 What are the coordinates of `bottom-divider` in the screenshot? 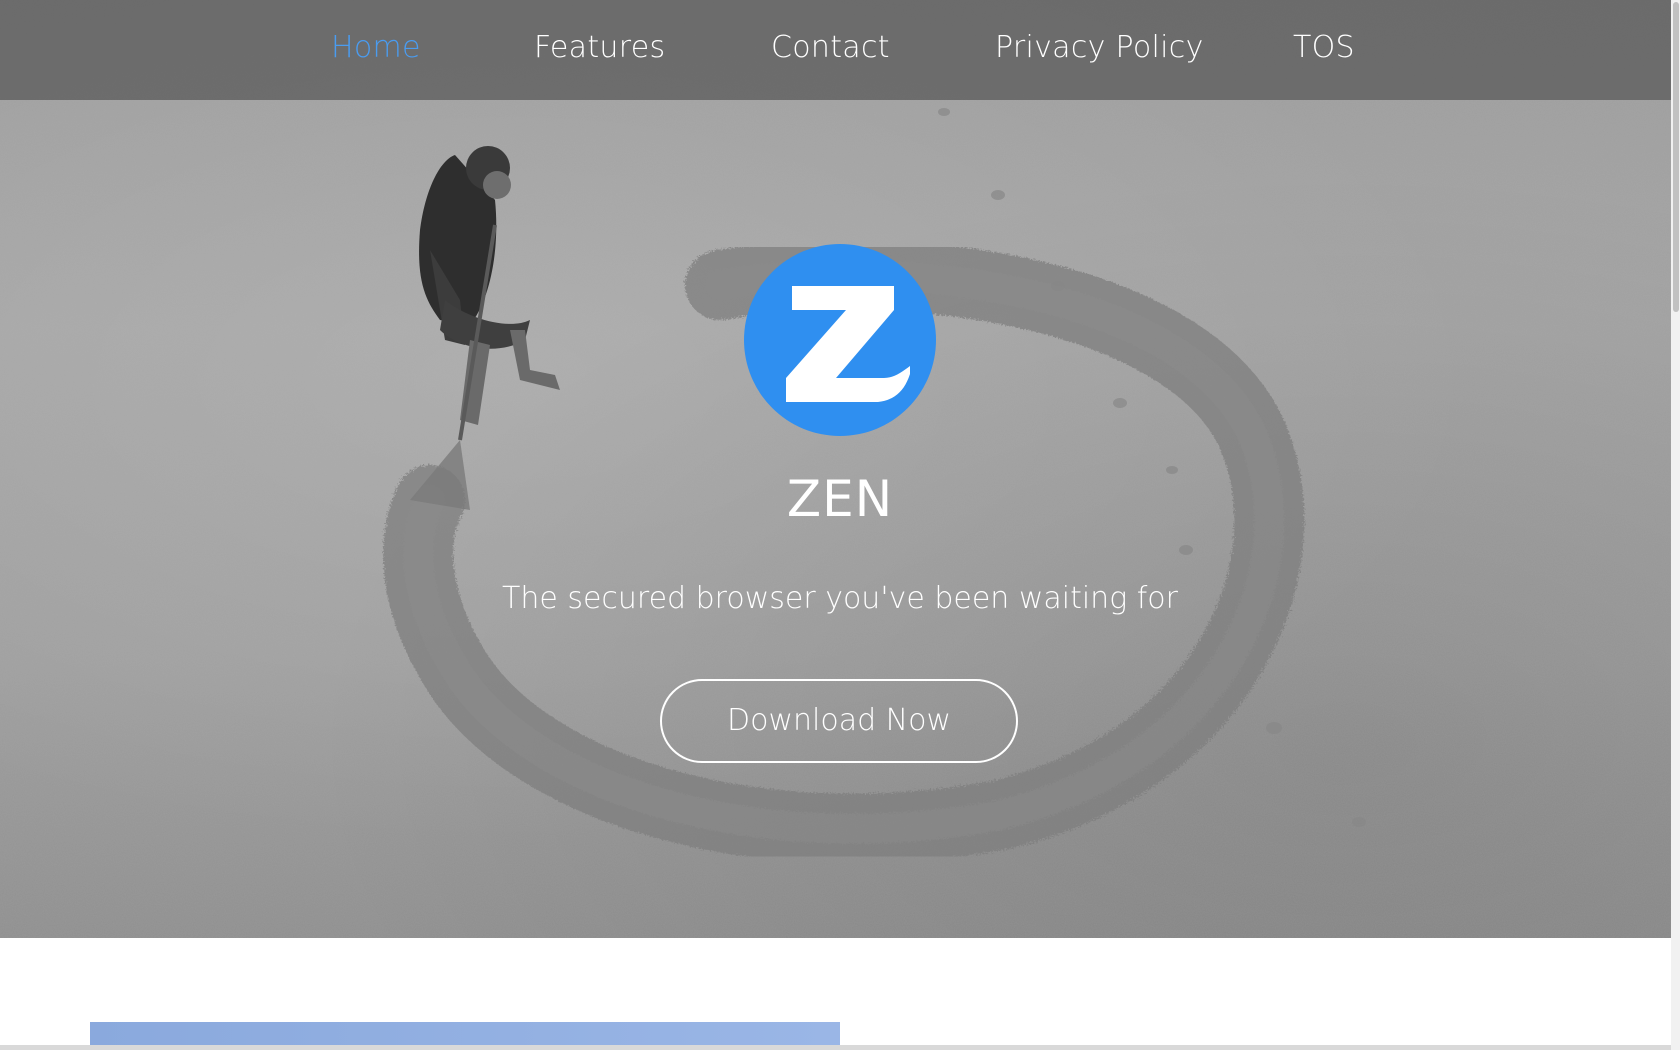 It's located at (835, 1047).